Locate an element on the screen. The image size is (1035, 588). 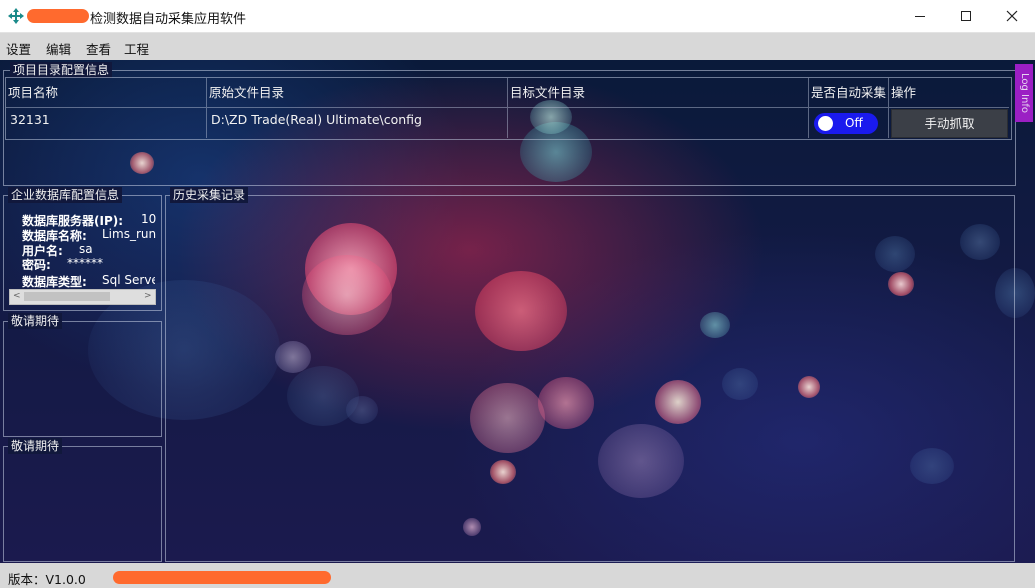
column-header-auto-capture: 是否自动采集 is located at coordinates (849, 93).